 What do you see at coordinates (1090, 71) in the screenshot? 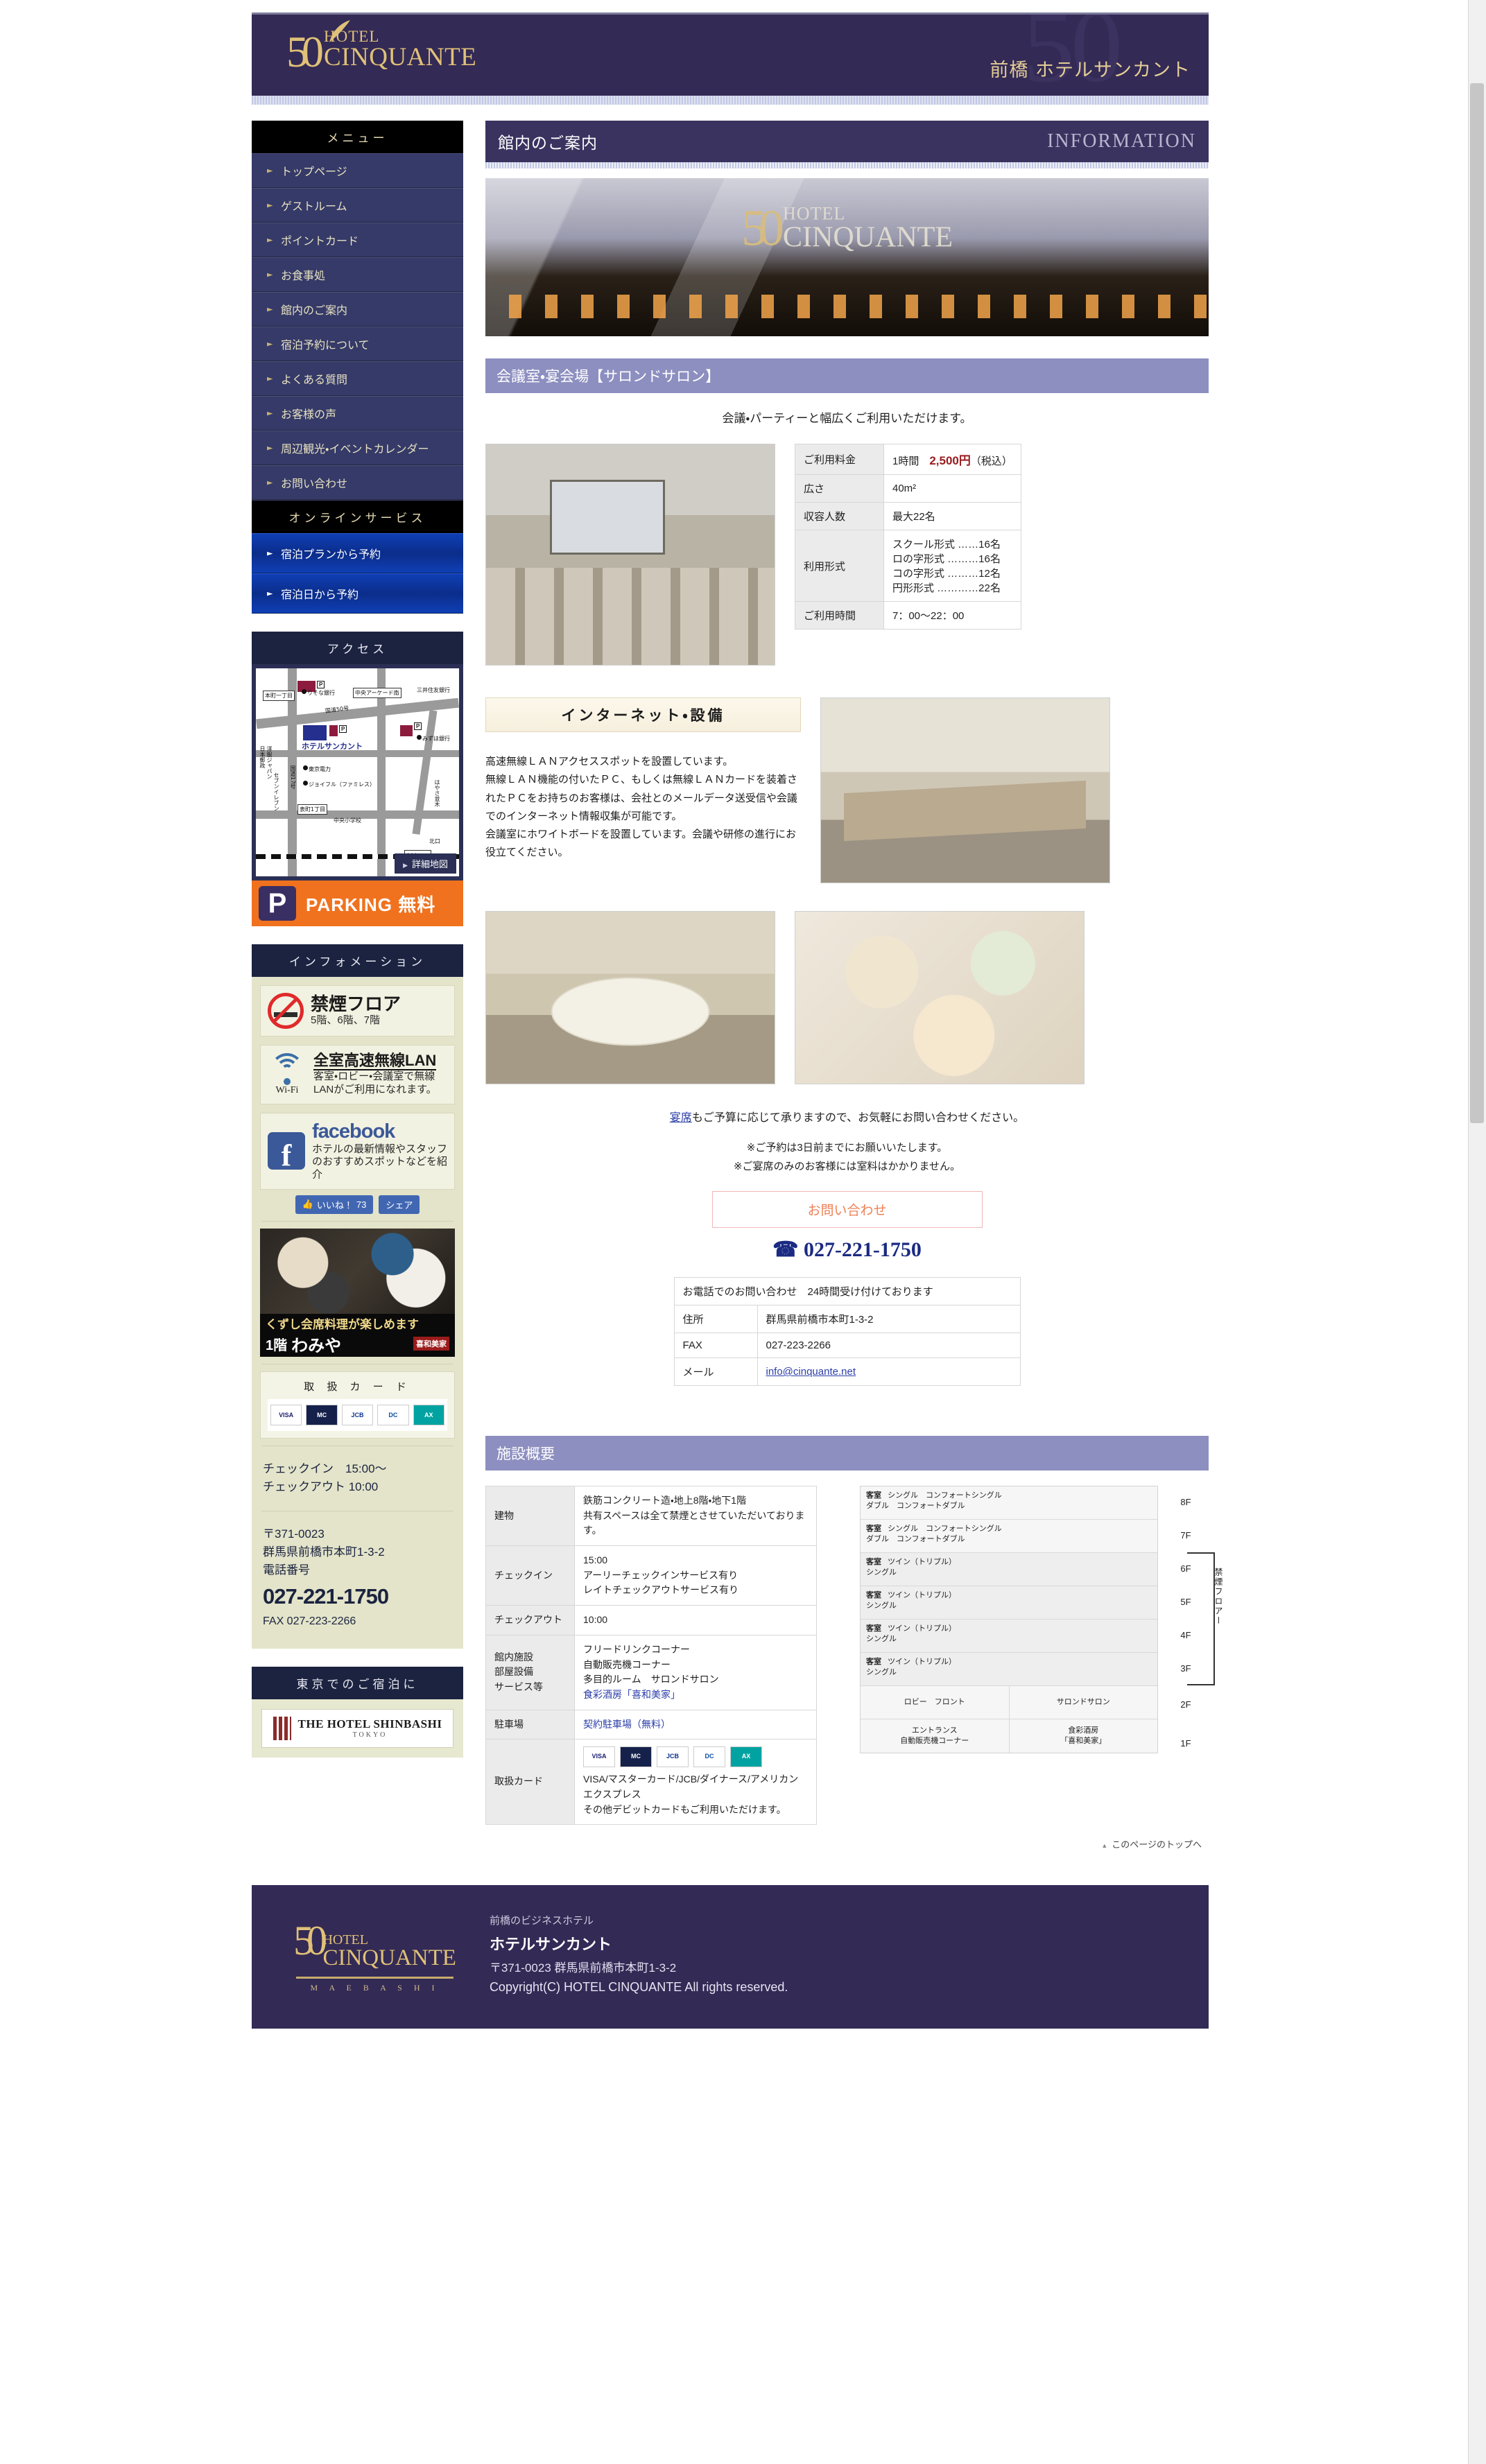
I see `header-title: 前橋 ホテルサンカント` at bounding box center [1090, 71].